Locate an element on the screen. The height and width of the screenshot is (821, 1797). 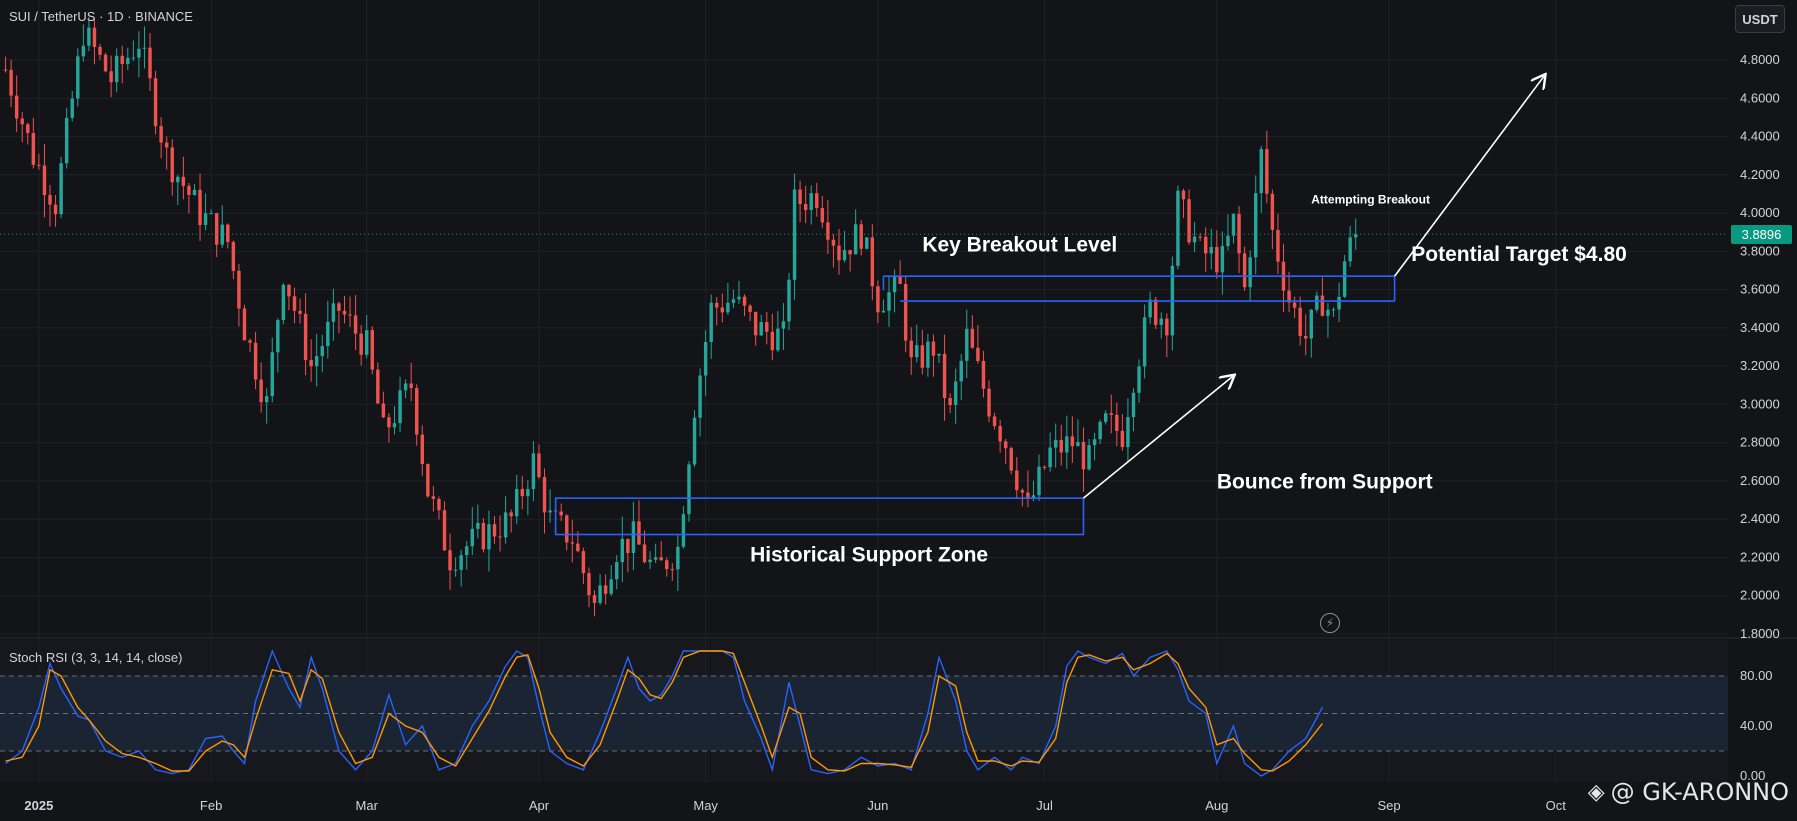
binance-diamond-icon: ◈ is located at coordinates (1596, 792).